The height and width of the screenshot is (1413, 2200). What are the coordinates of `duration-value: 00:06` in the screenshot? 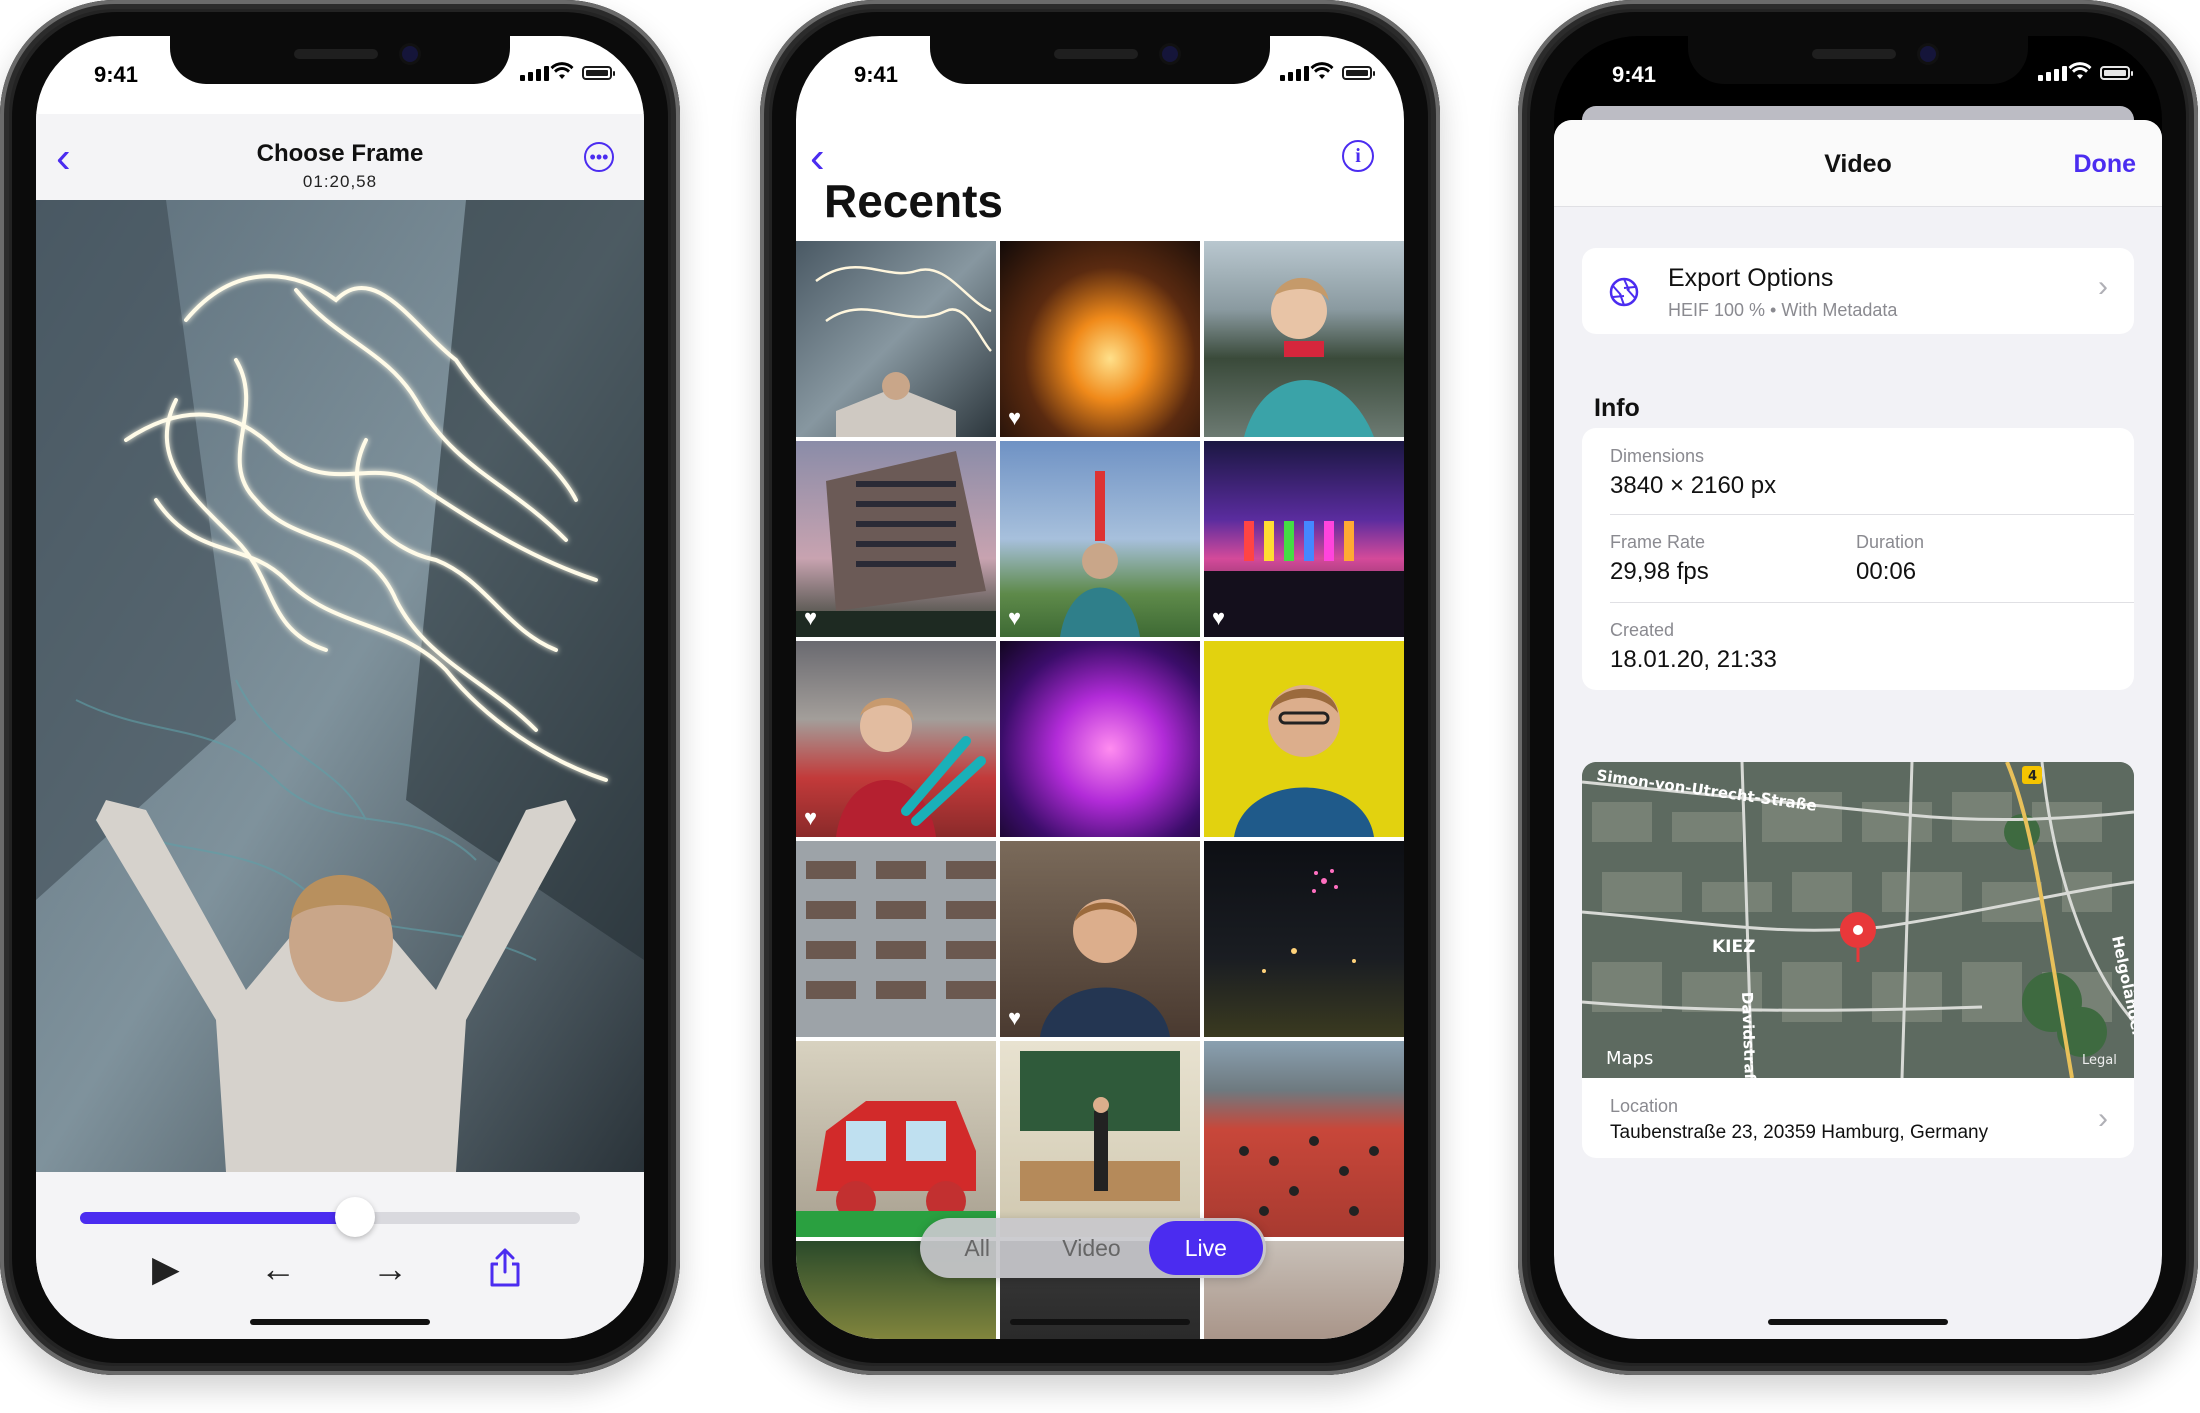 It's located at (1886, 571).